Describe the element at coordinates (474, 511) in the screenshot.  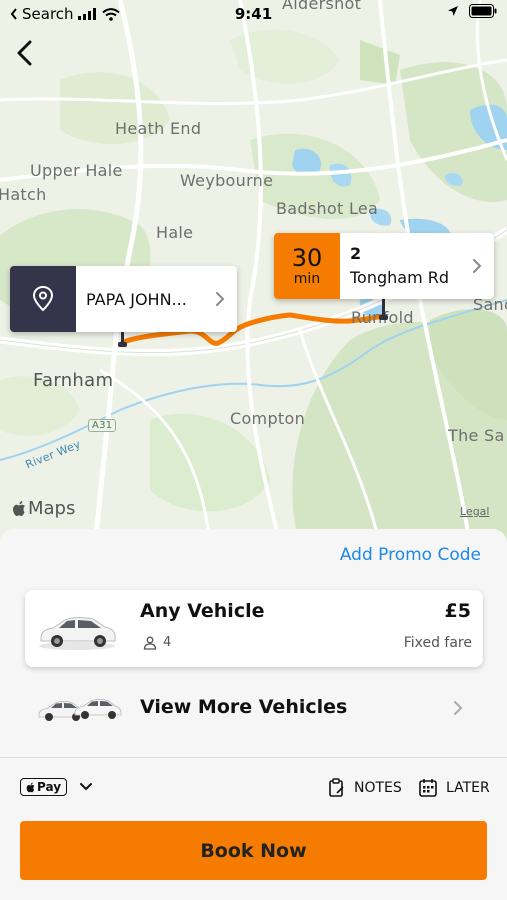
I see `legal-link: Legal` at that location.